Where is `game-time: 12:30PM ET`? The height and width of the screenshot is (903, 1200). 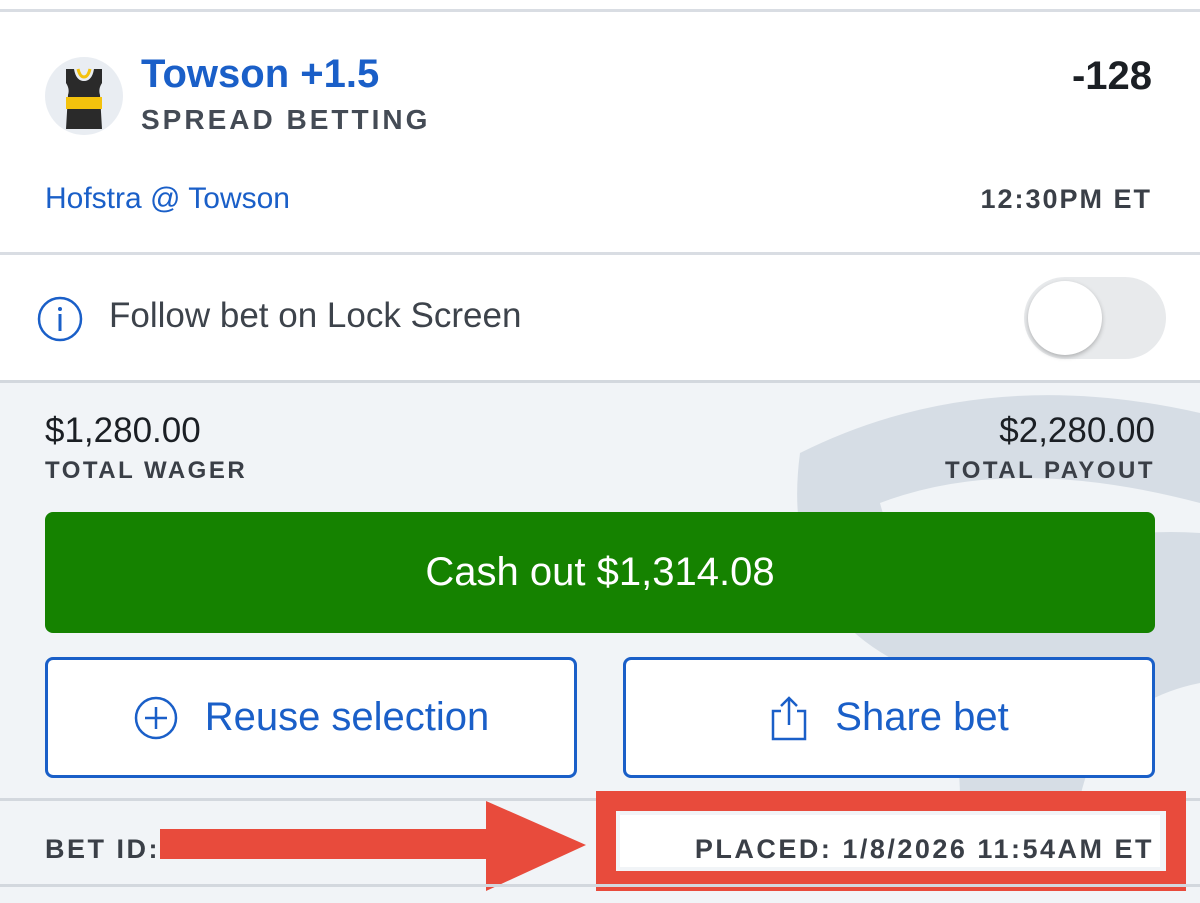 game-time: 12:30PM ET is located at coordinates (1066, 199).